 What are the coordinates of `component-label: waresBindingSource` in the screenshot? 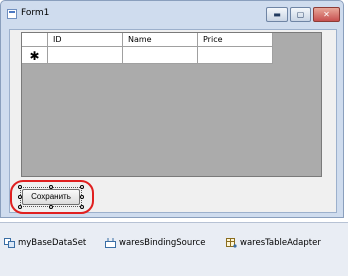 It's located at (162, 243).